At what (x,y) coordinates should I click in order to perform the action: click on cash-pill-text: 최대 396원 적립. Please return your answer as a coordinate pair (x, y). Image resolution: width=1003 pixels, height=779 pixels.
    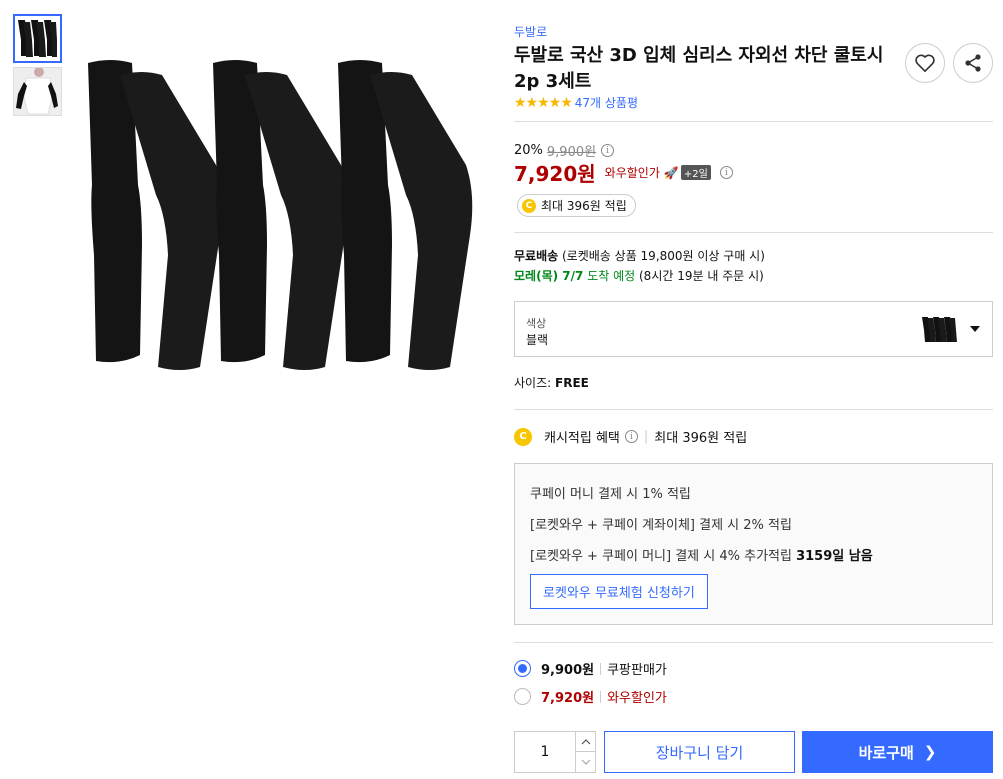
    Looking at the image, I should click on (584, 206).